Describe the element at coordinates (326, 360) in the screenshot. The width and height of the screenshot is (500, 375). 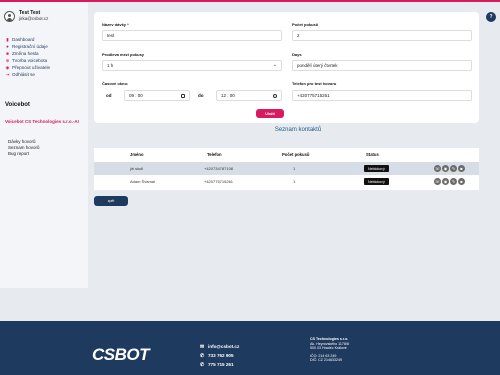
I see `footer-dic: DIČ: CZ 214633249` at that location.